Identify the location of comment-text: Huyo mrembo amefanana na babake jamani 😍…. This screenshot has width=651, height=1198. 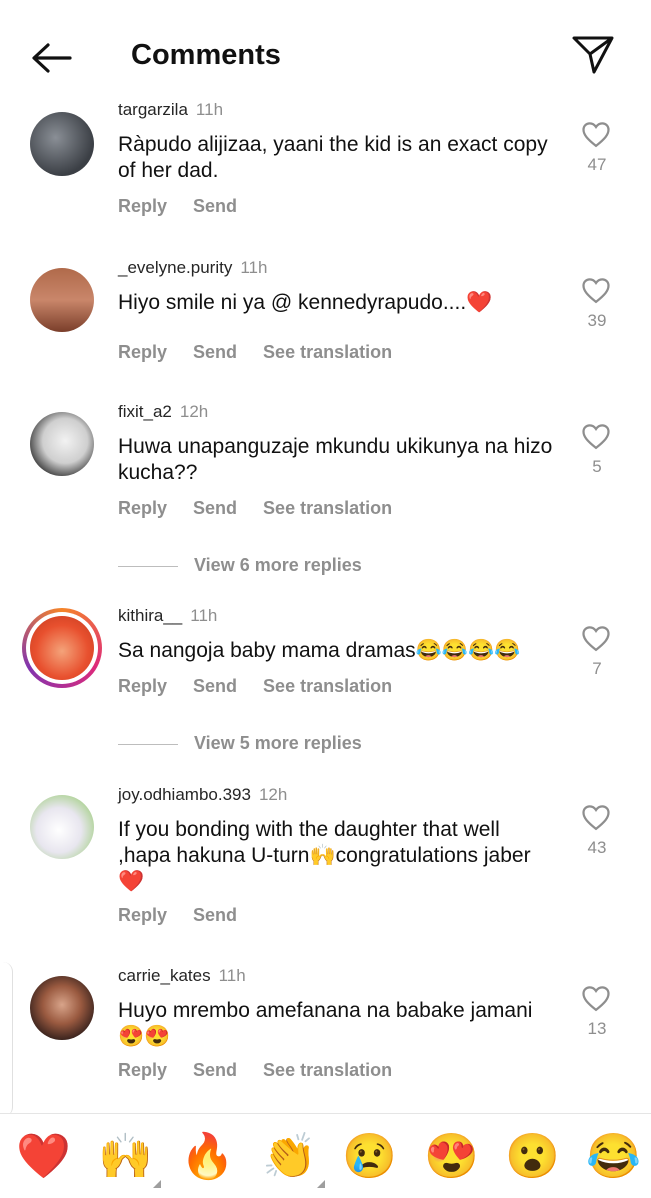
(325, 1023).